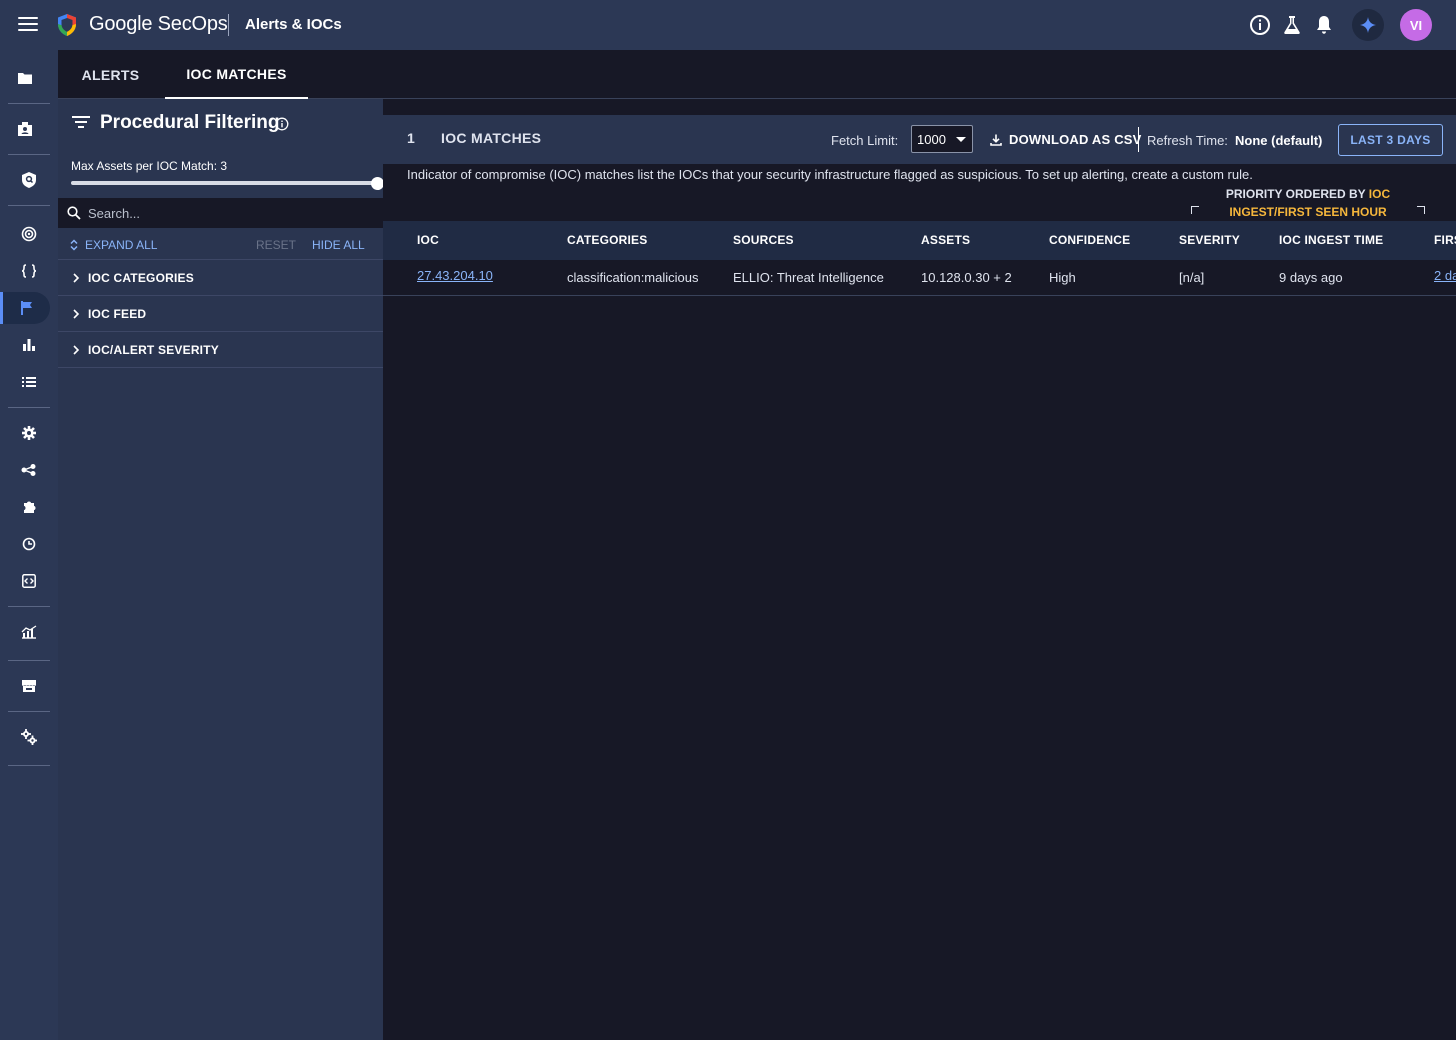 Image resolution: width=1456 pixels, height=1040 pixels. Describe the element at coordinates (74, 213) in the screenshot. I see `search-icon` at that location.